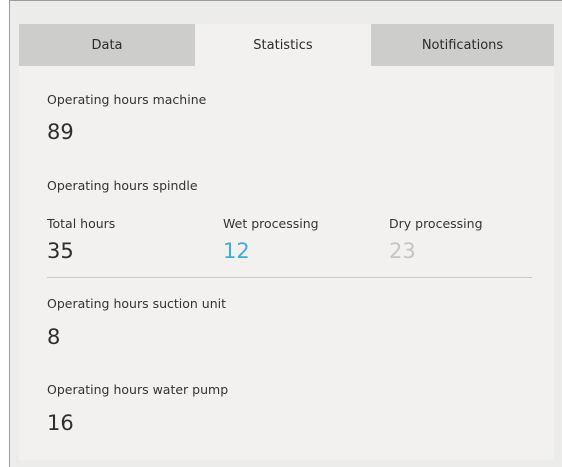  I want to click on machine-hours-value: 89, so click(60, 132).